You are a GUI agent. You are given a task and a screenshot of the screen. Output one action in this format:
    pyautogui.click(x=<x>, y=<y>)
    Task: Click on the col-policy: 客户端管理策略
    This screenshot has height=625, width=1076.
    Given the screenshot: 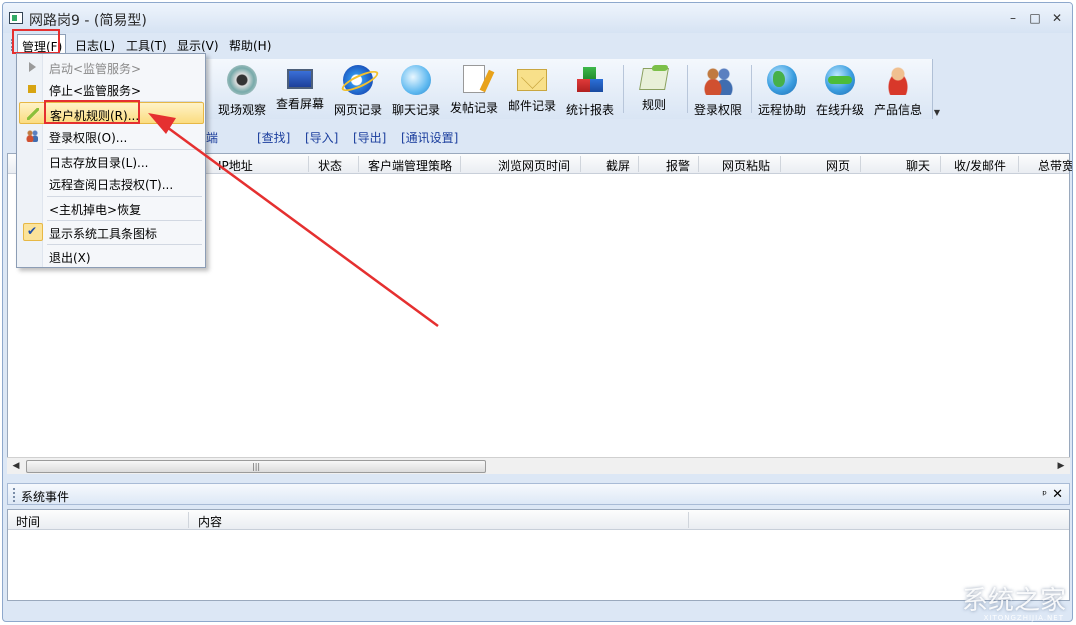 What is the action you would take?
    pyautogui.click(x=410, y=165)
    